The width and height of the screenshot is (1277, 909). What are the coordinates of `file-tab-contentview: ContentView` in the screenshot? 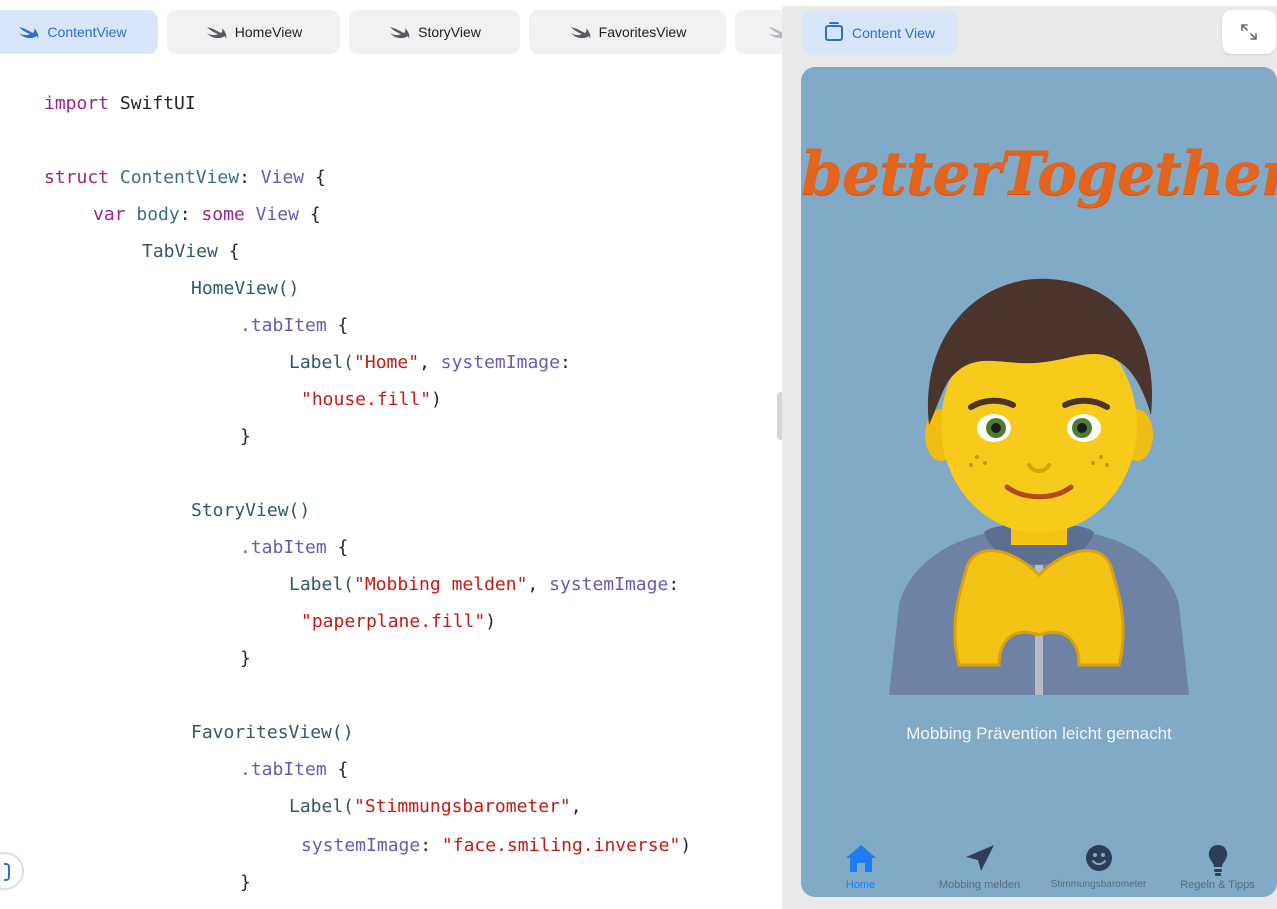 It's located at (79, 32).